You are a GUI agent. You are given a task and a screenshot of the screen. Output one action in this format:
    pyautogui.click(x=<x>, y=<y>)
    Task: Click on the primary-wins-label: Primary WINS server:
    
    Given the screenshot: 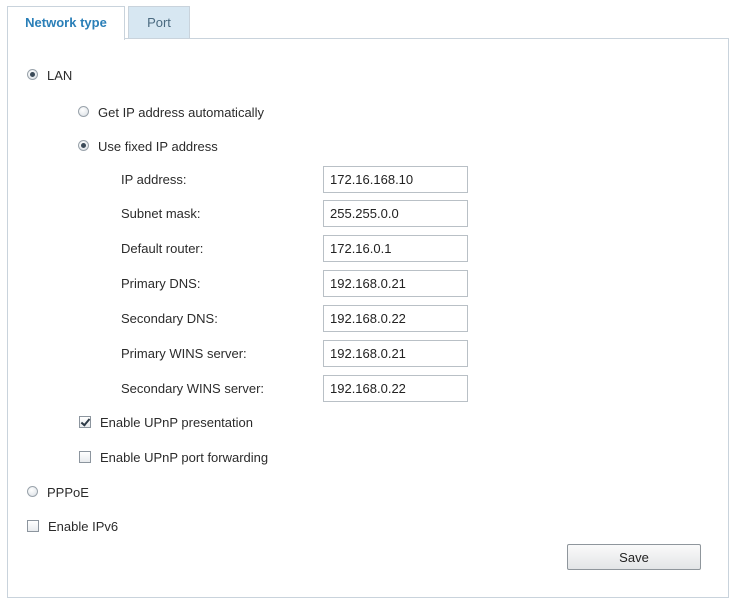 What is the action you would take?
    pyautogui.click(x=184, y=353)
    